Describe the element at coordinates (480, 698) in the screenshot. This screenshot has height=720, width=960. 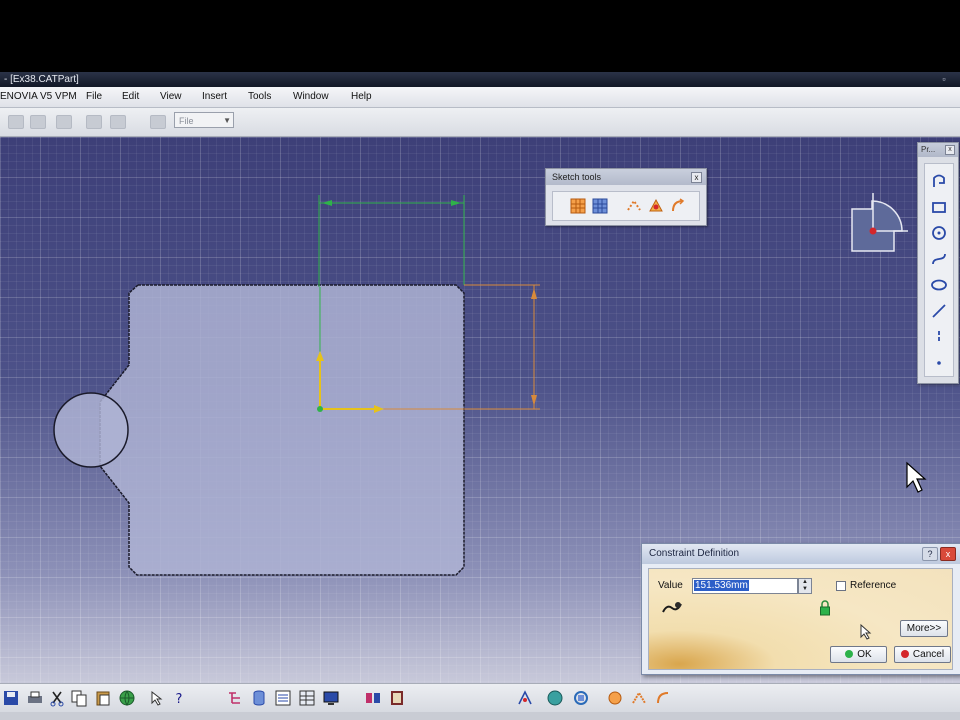
I see `bottom-toolbar: ?` at that location.